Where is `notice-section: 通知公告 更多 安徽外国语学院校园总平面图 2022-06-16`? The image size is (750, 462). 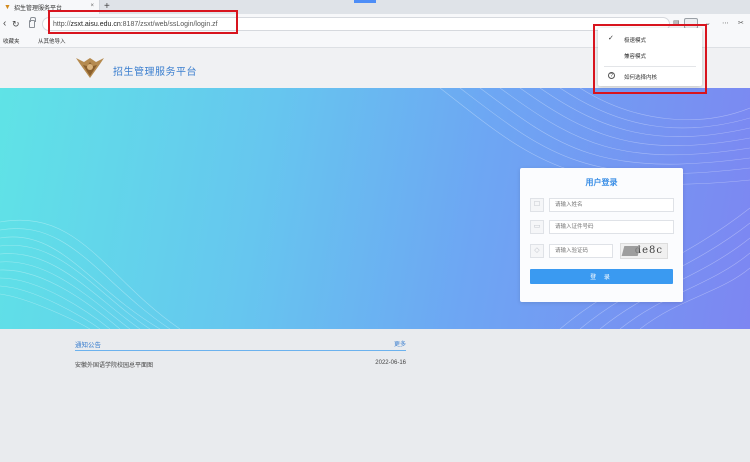
notice-section: 通知公告 更多 安徽外国语学院校园总平面图 2022-06-16 is located at coordinates (240, 354).